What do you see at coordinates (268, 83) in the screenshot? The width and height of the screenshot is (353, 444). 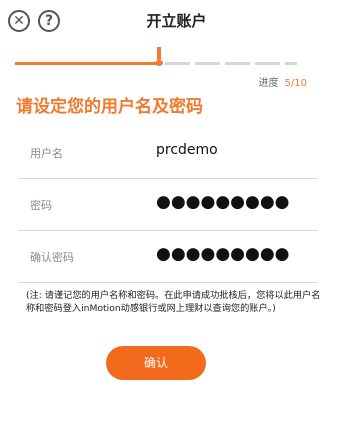 I see `progress-text: 进度` at bounding box center [268, 83].